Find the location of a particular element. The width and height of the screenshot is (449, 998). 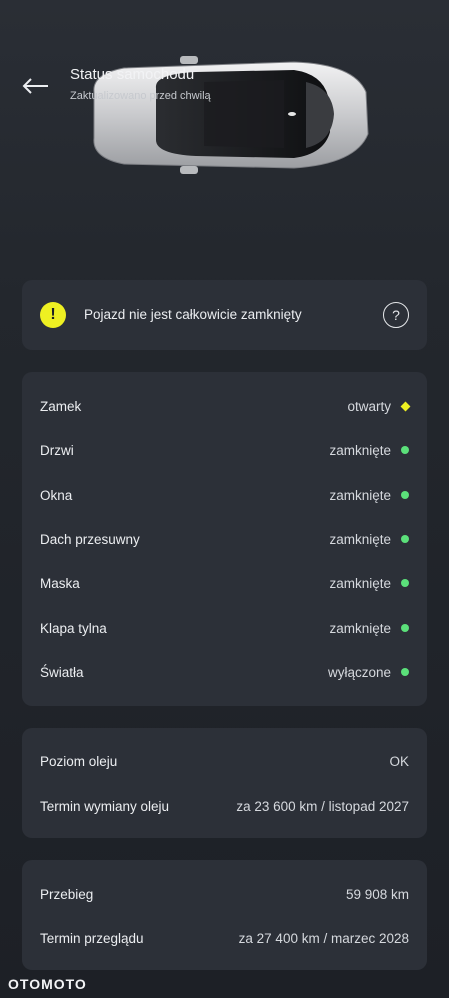

mileage-row: Przebieg 59 908 km is located at coordinates (224, 894).